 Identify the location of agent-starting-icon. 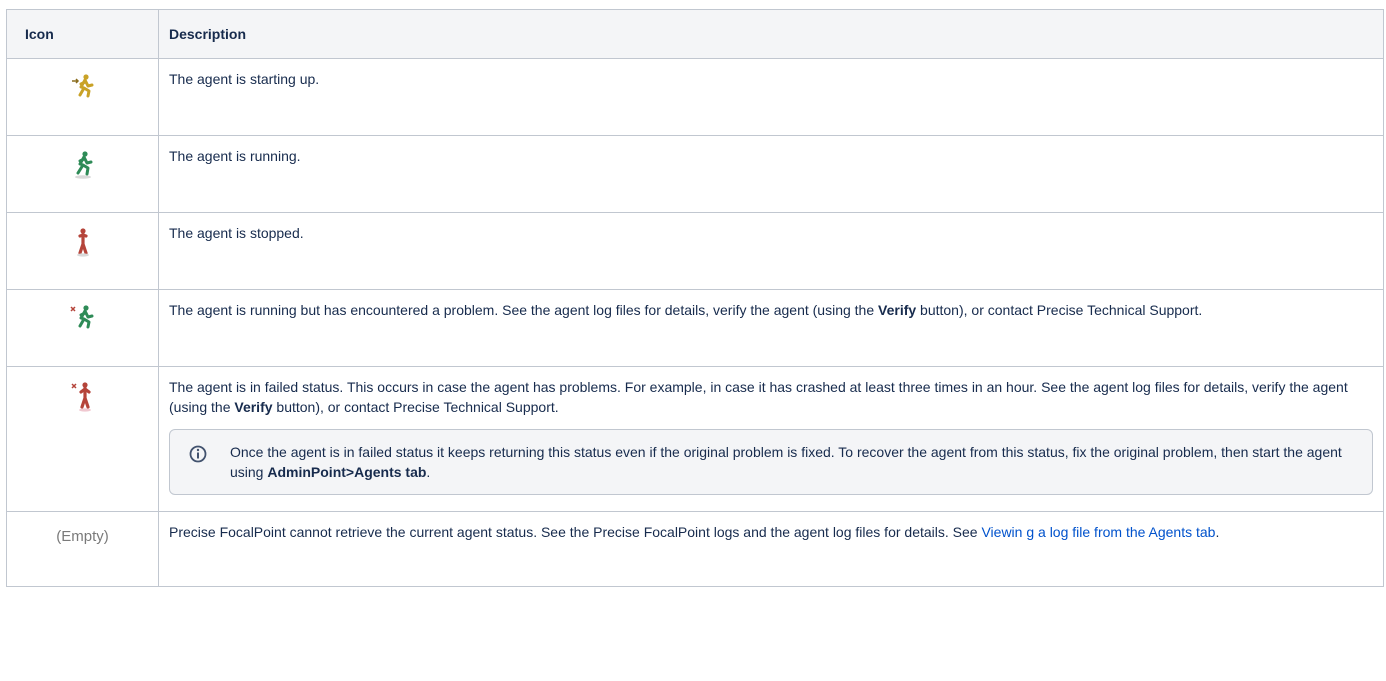
(82, 86).